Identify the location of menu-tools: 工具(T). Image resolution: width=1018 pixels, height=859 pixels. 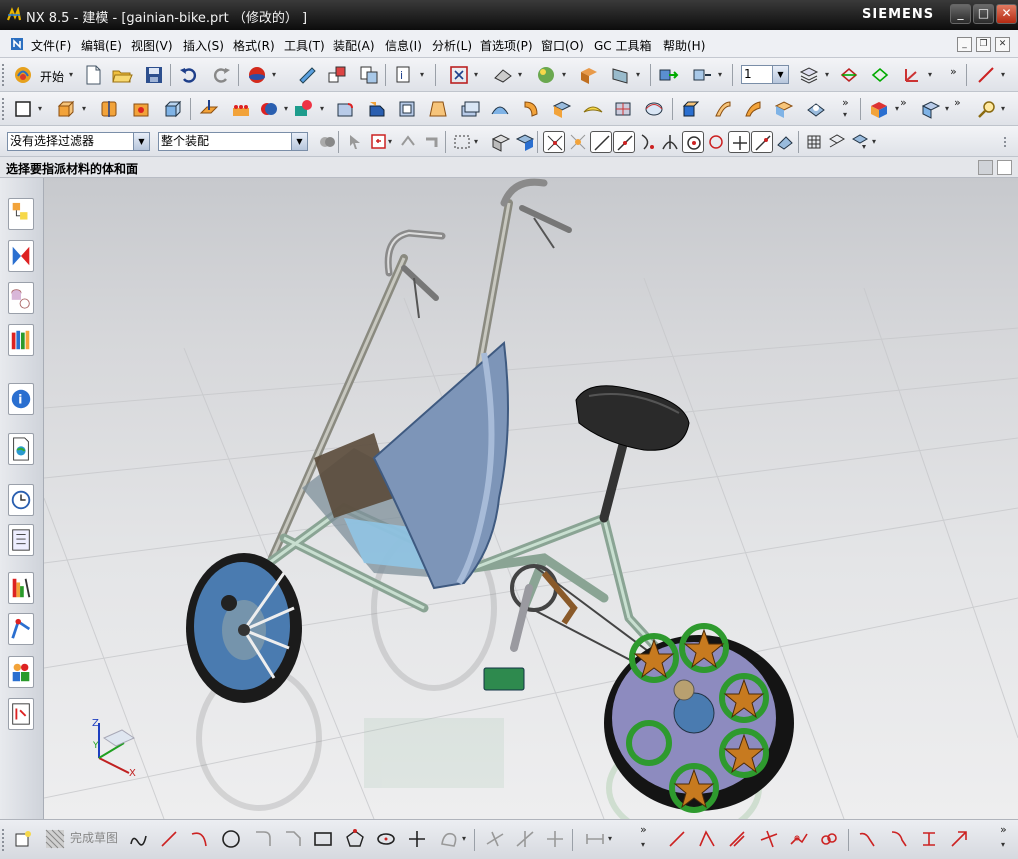
(304, 45).